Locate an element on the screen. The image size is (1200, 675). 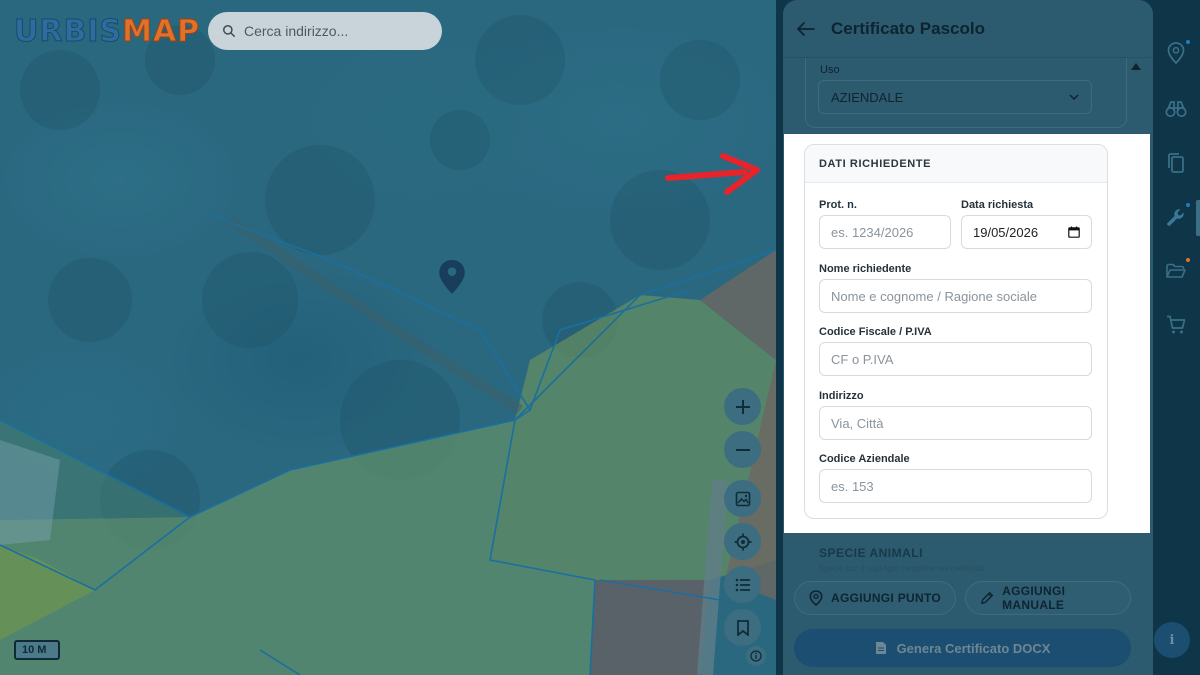
species-title: SPECIE ANIMALI is located at coordinates (871, 553).